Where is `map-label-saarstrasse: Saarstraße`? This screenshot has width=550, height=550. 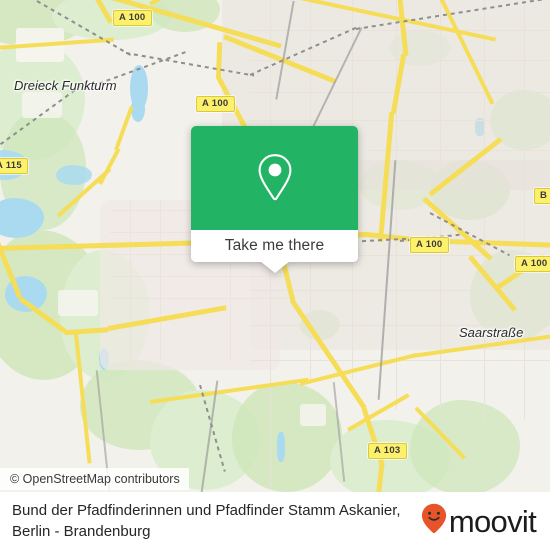 map-label-saarstrasse: Saarstraße is located at coordinates (491, 332).